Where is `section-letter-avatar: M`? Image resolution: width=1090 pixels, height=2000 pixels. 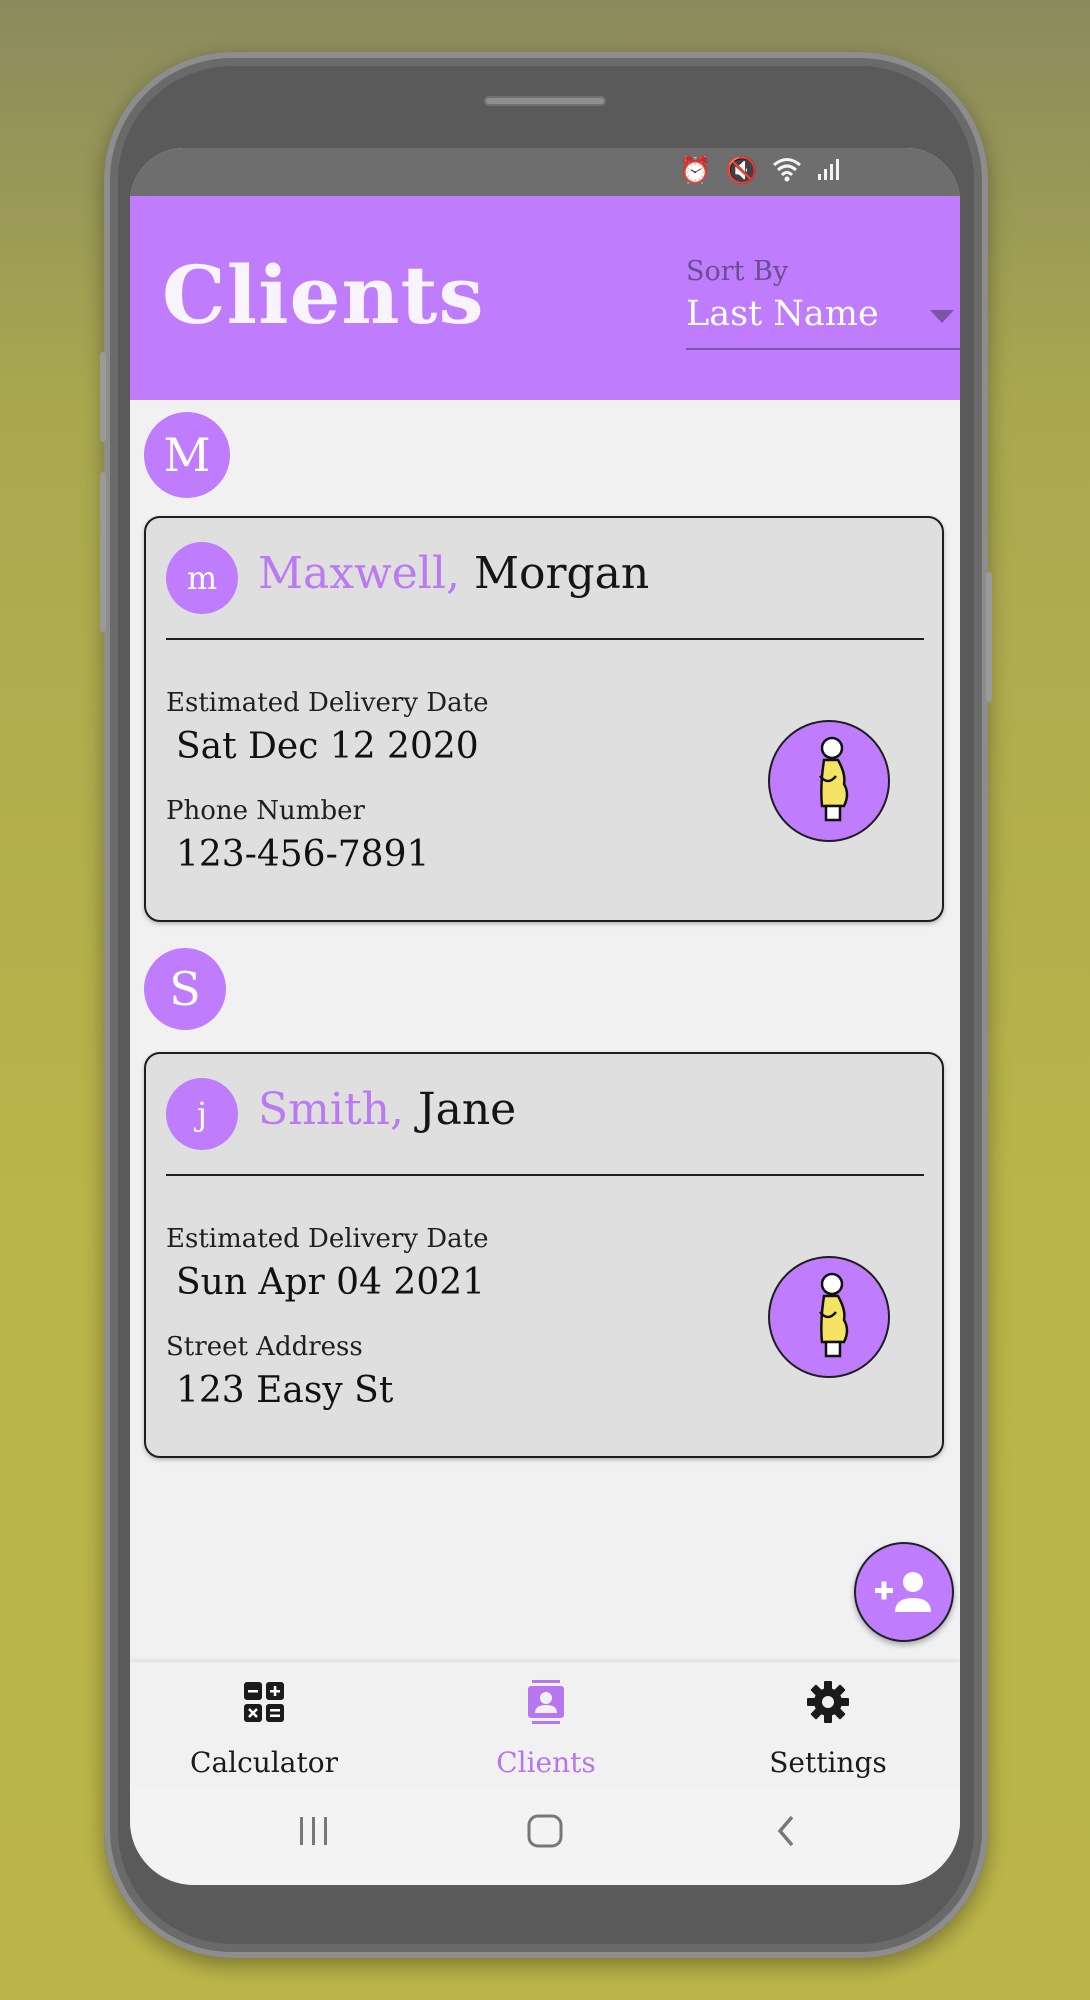 section-letter-avatar: M is located at coordinates (187, 455).